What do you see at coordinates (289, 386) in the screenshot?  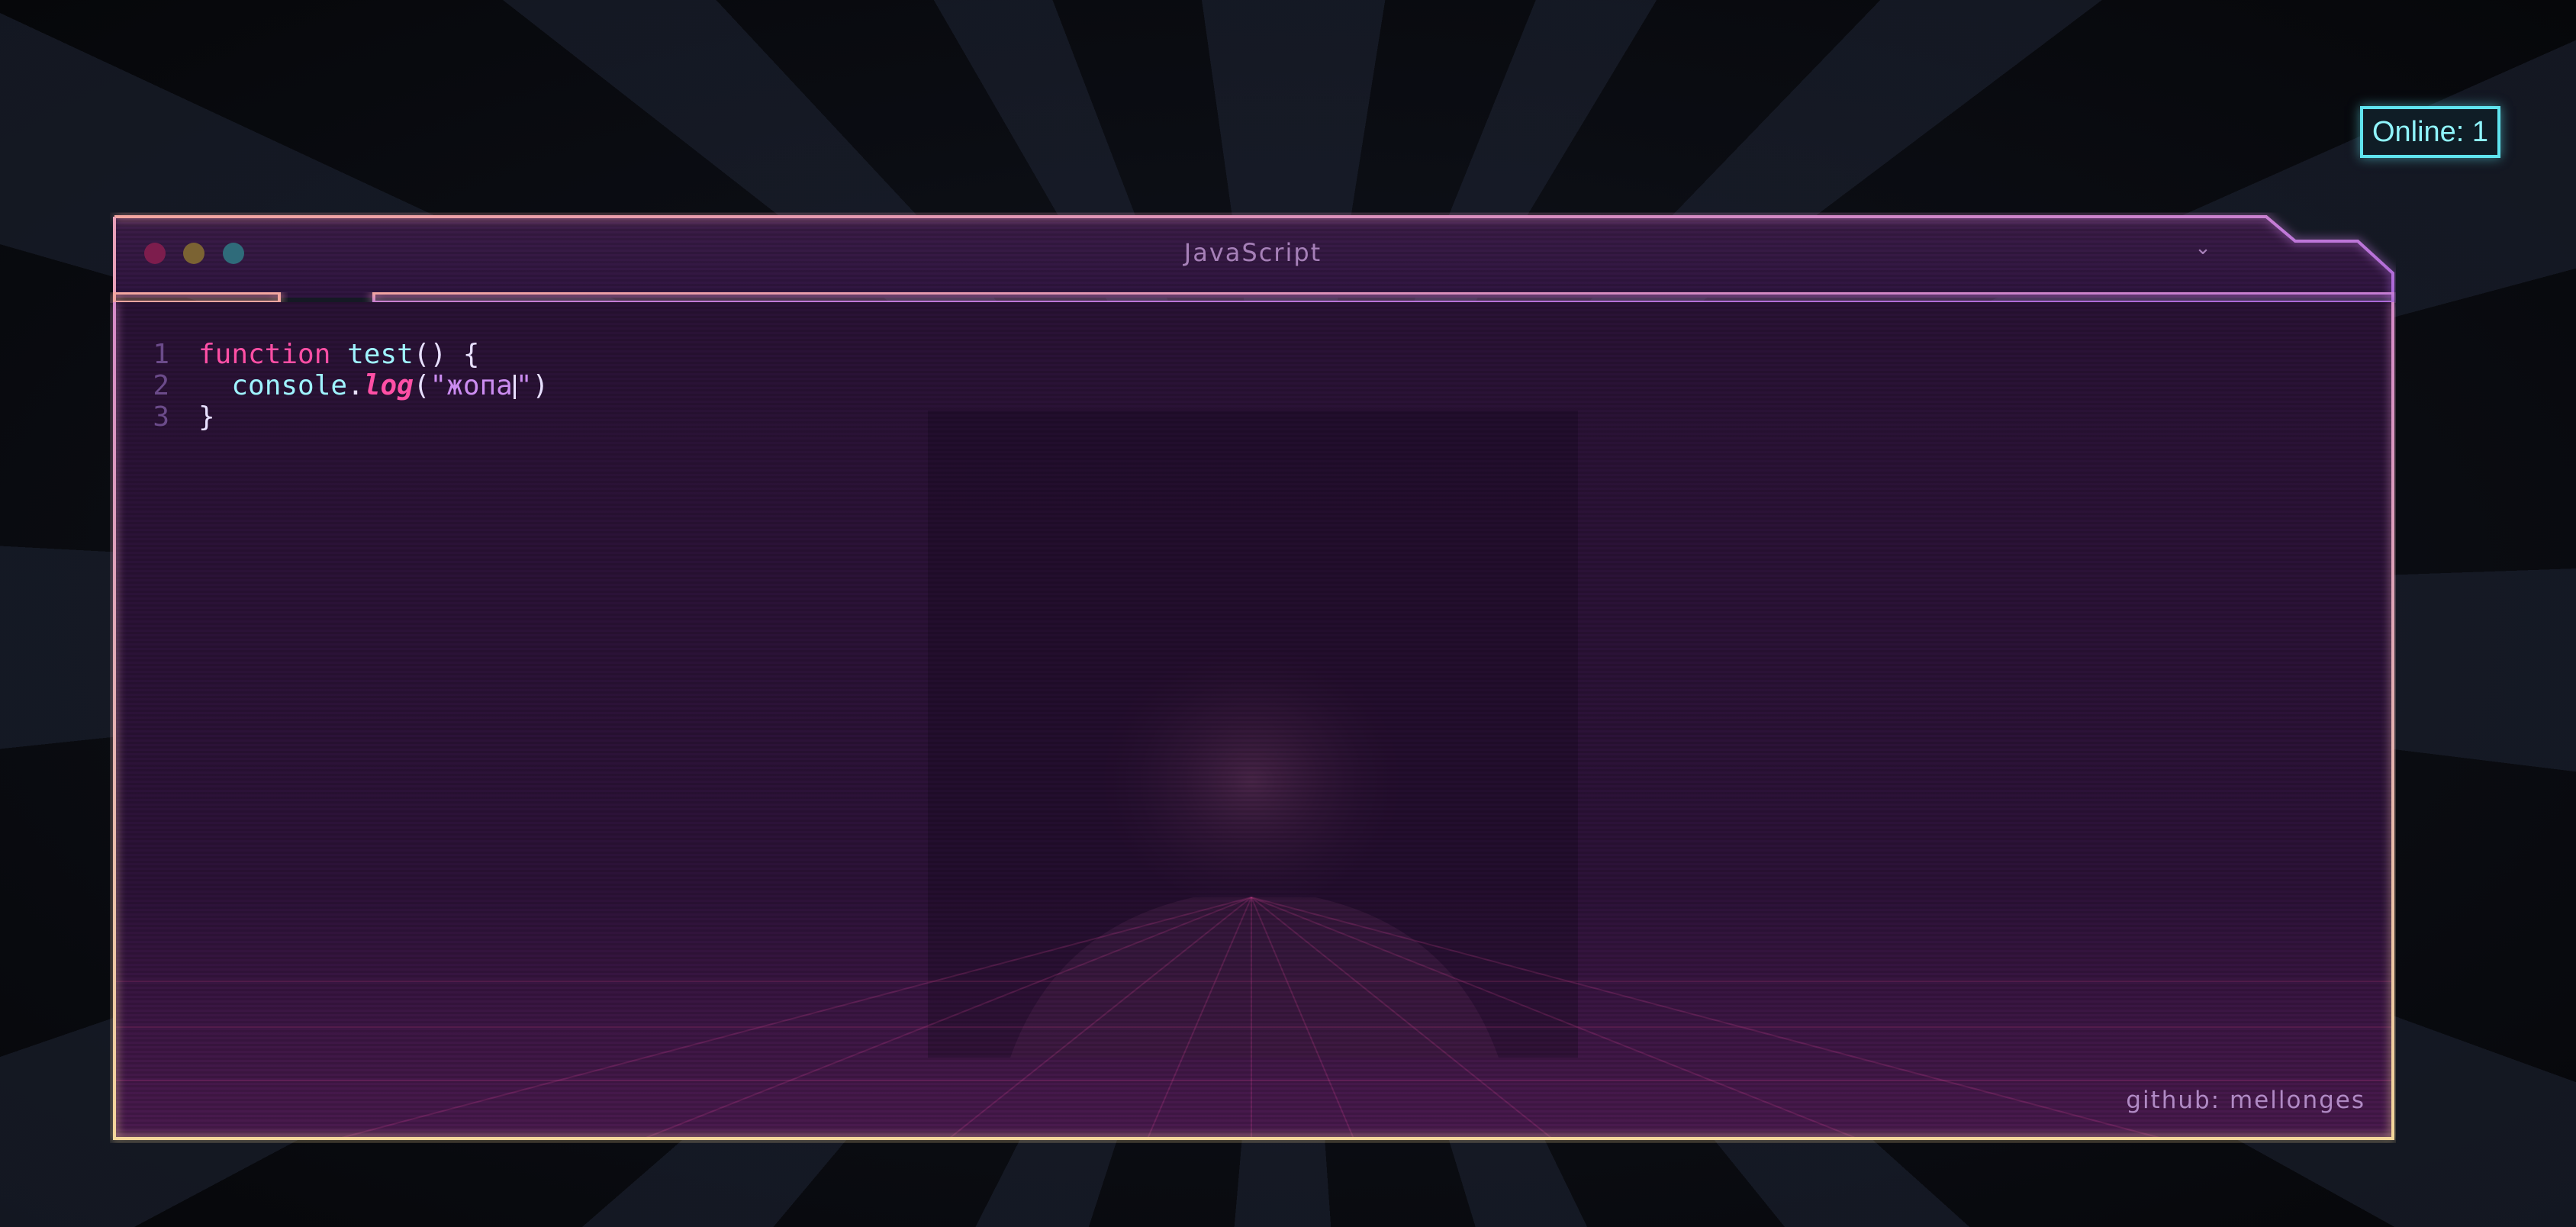 I see `object-token: console` at bounding box center [289, 386].